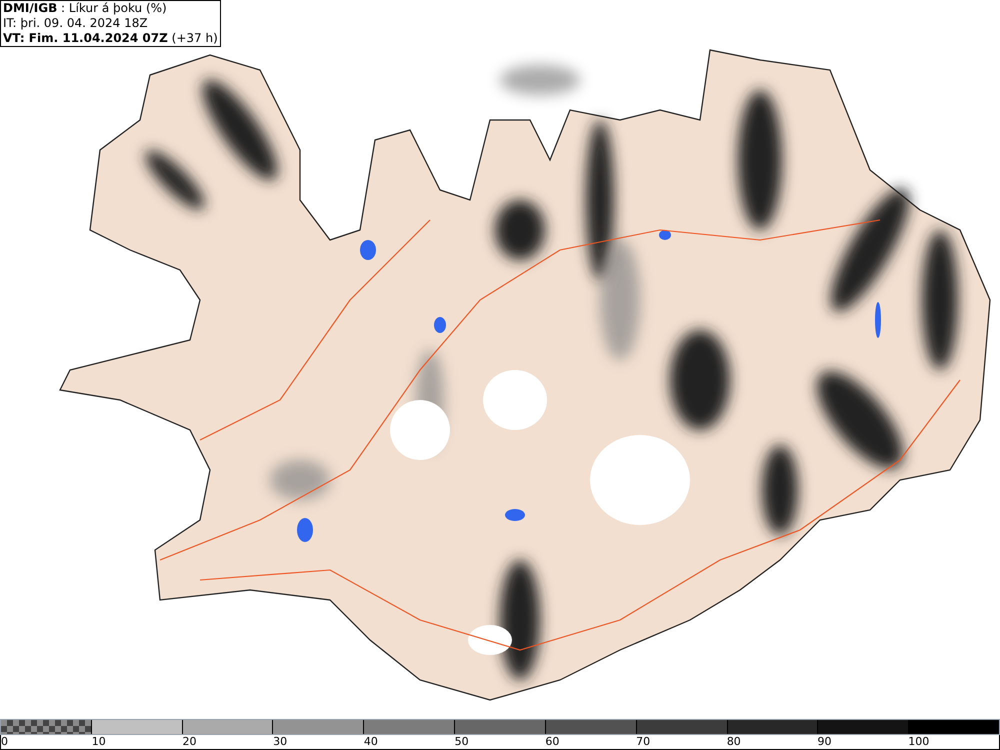 The height and width of the screenshot is (750, 1000). I want to click on tick-label: 10, so click(99, 742).